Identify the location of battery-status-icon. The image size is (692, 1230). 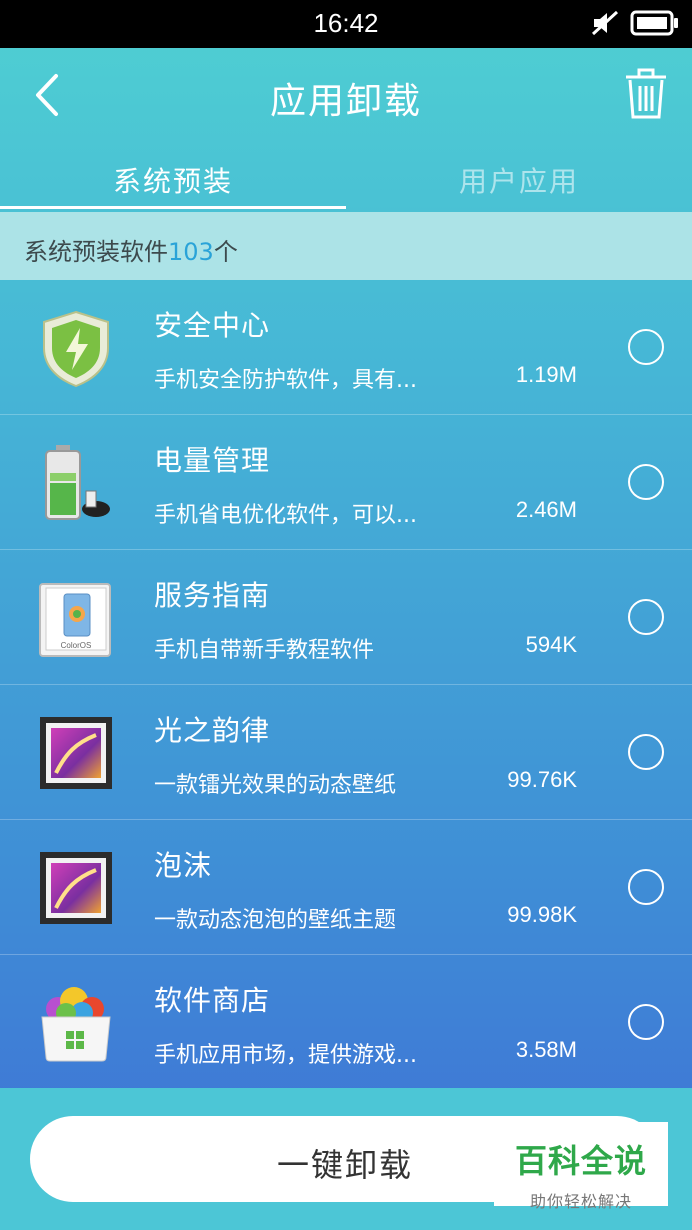
(654, 23).